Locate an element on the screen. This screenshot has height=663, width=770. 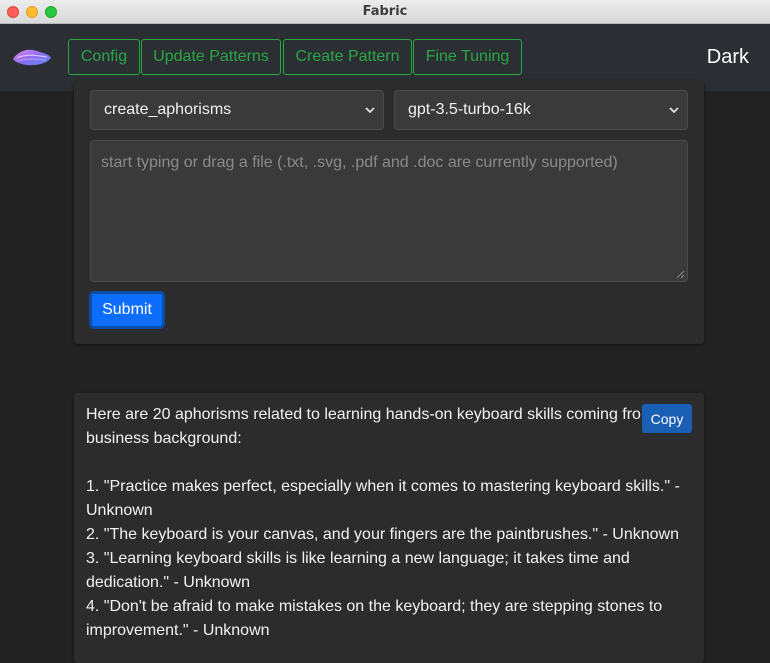
create-pattern-button: Create Pattern is located at coordinates (347, 57).